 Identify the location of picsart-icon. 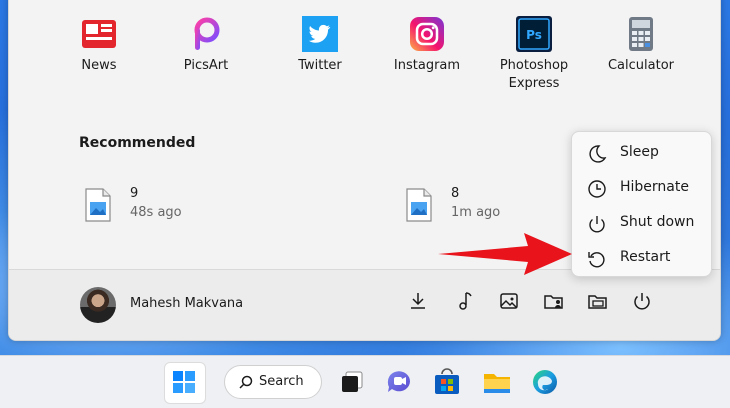
(207, 33).